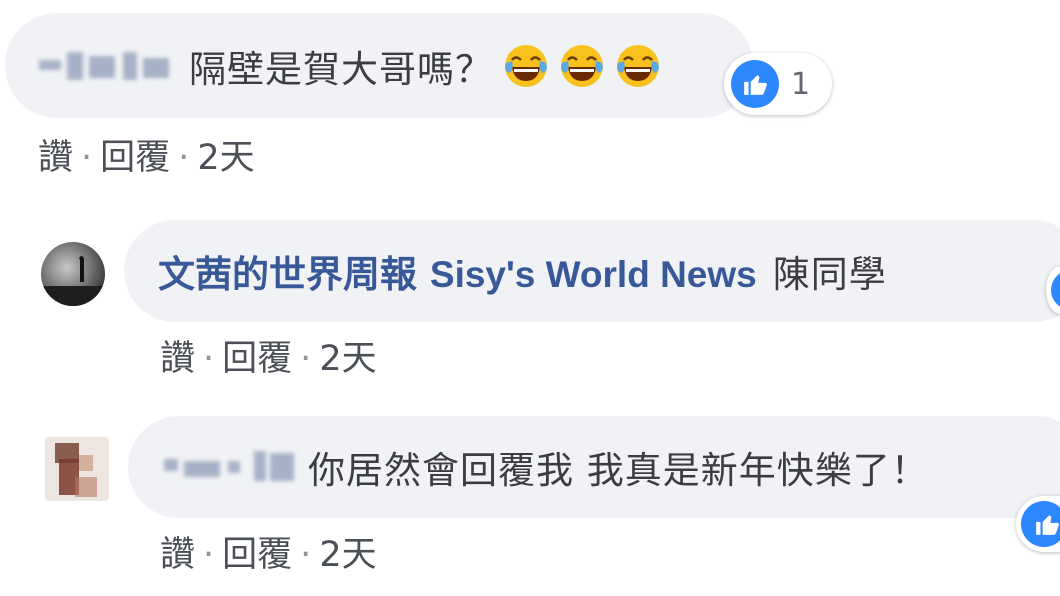 The image size is (1060, 596). I want to click on page-author-name: 文茜的世界周報 Sisy's World News, so click(457, 271).